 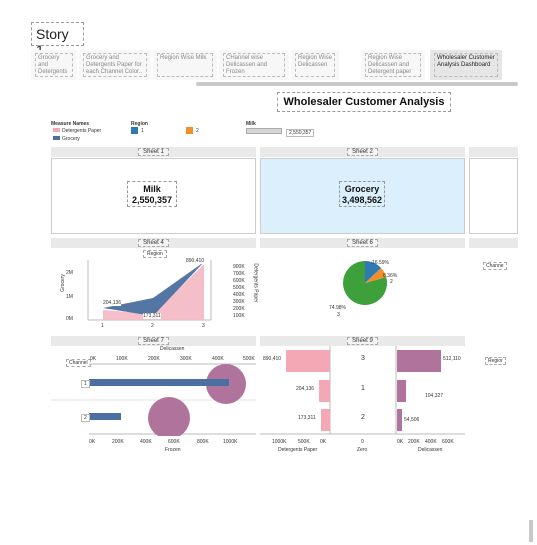 I want to click on sheet9-left-tick-1: 500K, so click(x=304, y=442).